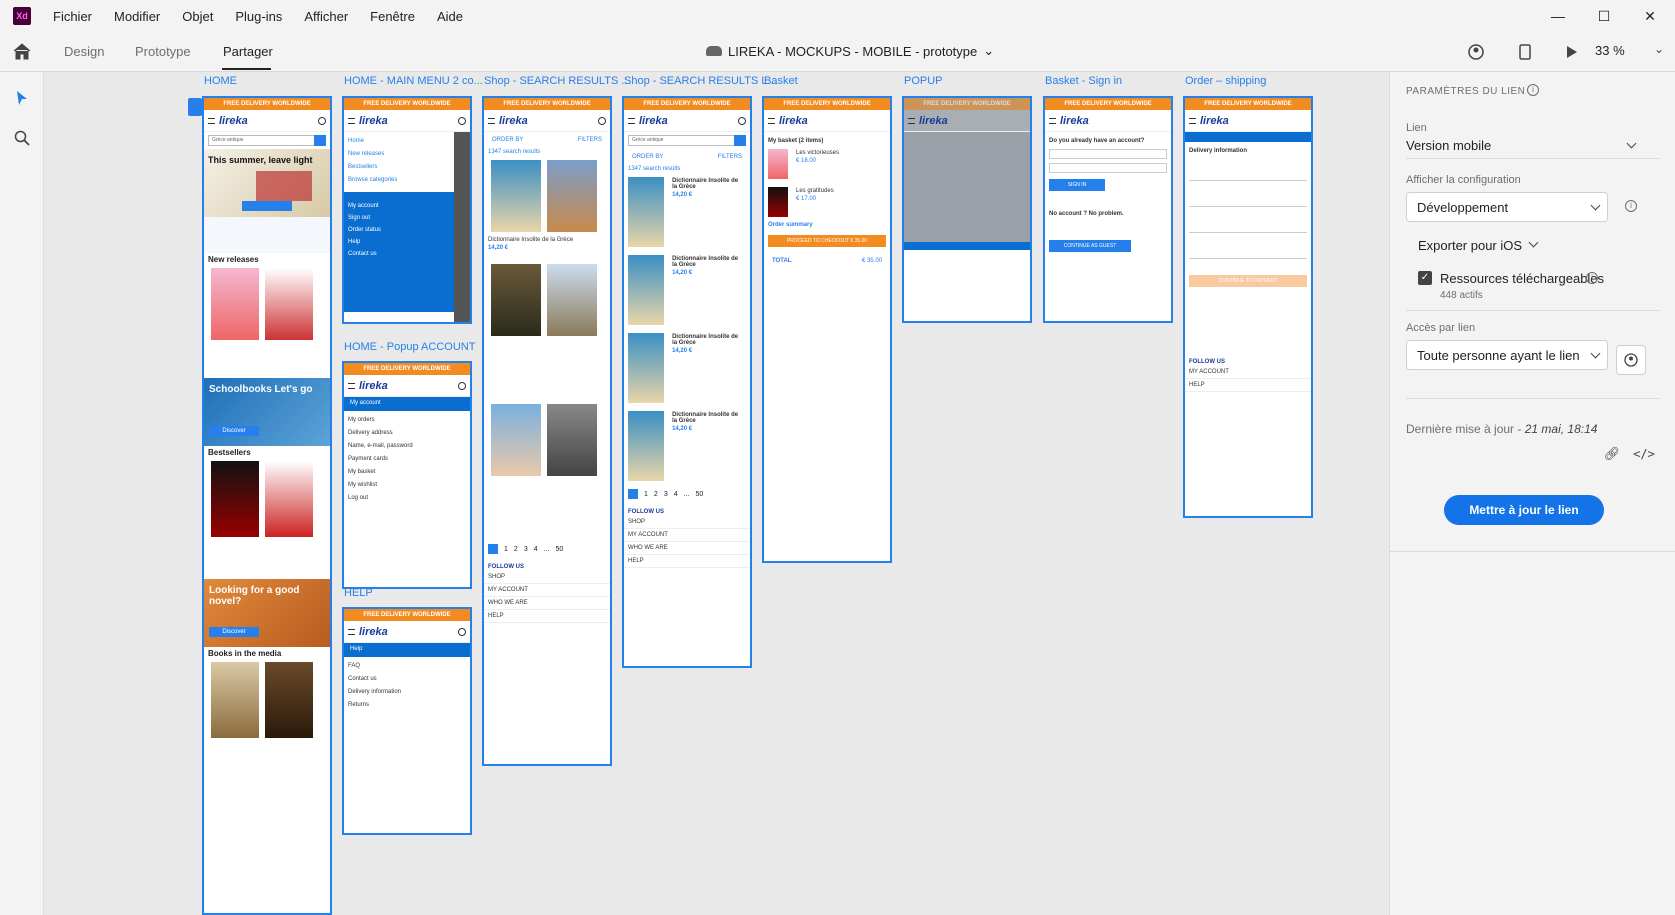 This screenshot has width=1675, height=915. Describe the element at coordinates (229, 452) in the screenshot. I see `mock-bestsellers: Bestsellers` at that location.